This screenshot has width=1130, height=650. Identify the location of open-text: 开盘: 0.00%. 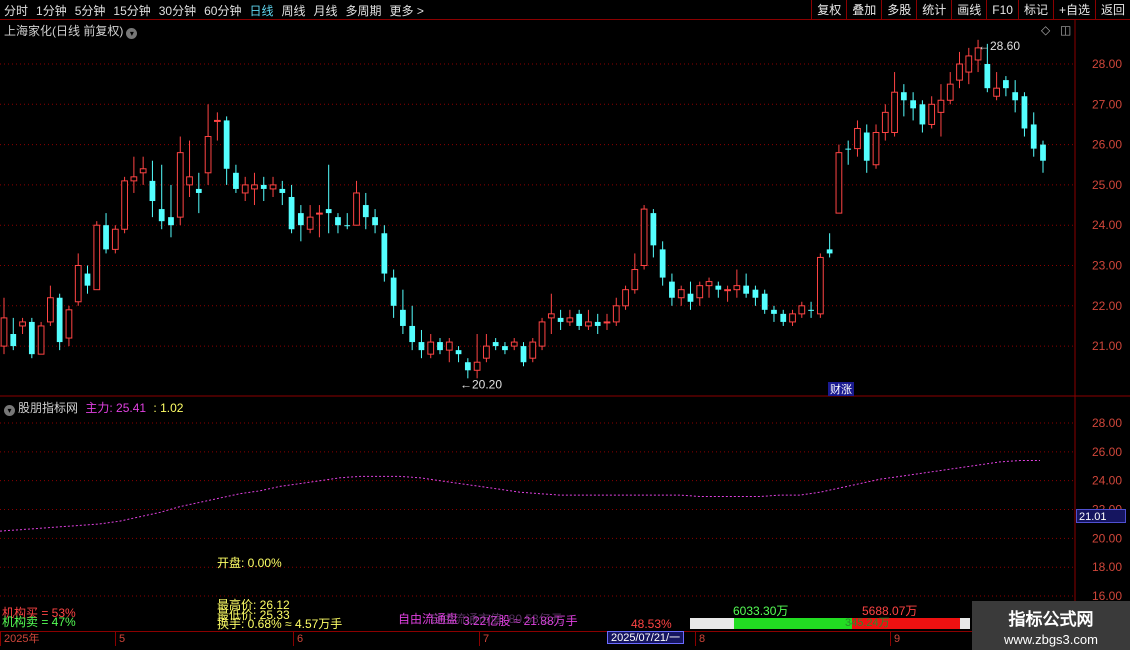
(249, 563).